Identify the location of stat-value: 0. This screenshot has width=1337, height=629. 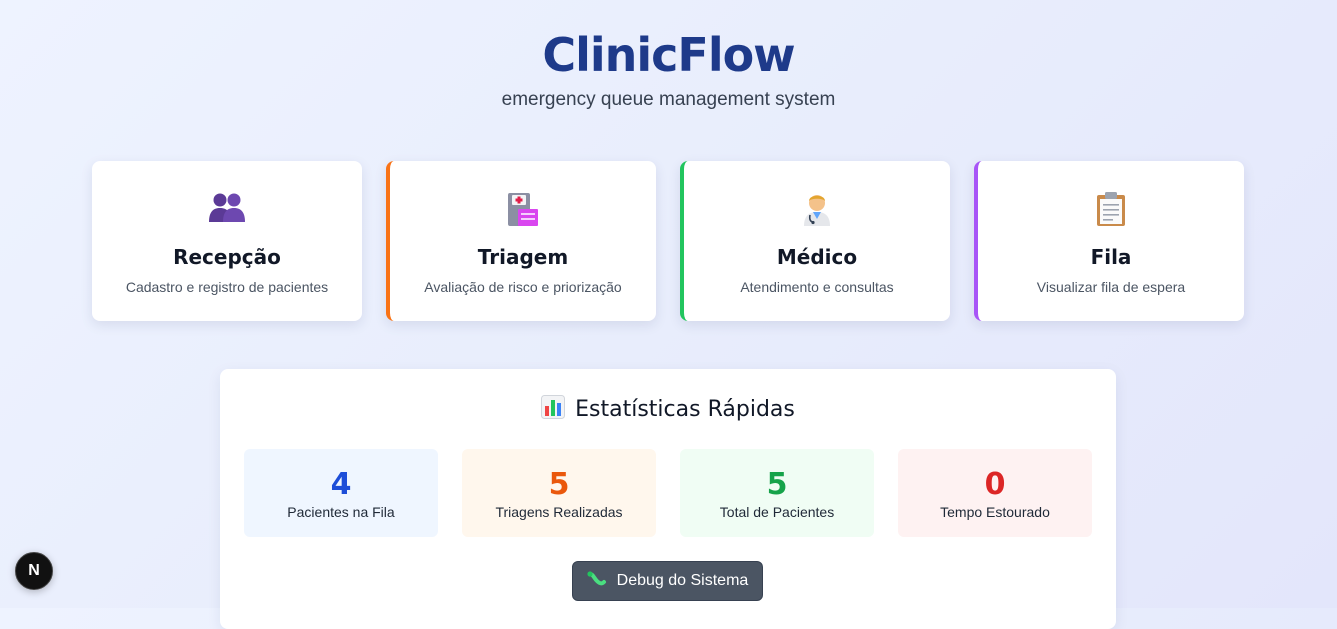
(995, 484).